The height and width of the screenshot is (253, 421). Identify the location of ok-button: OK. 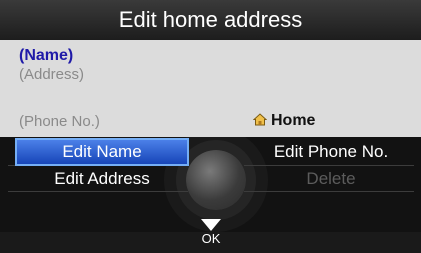
(211, 235).